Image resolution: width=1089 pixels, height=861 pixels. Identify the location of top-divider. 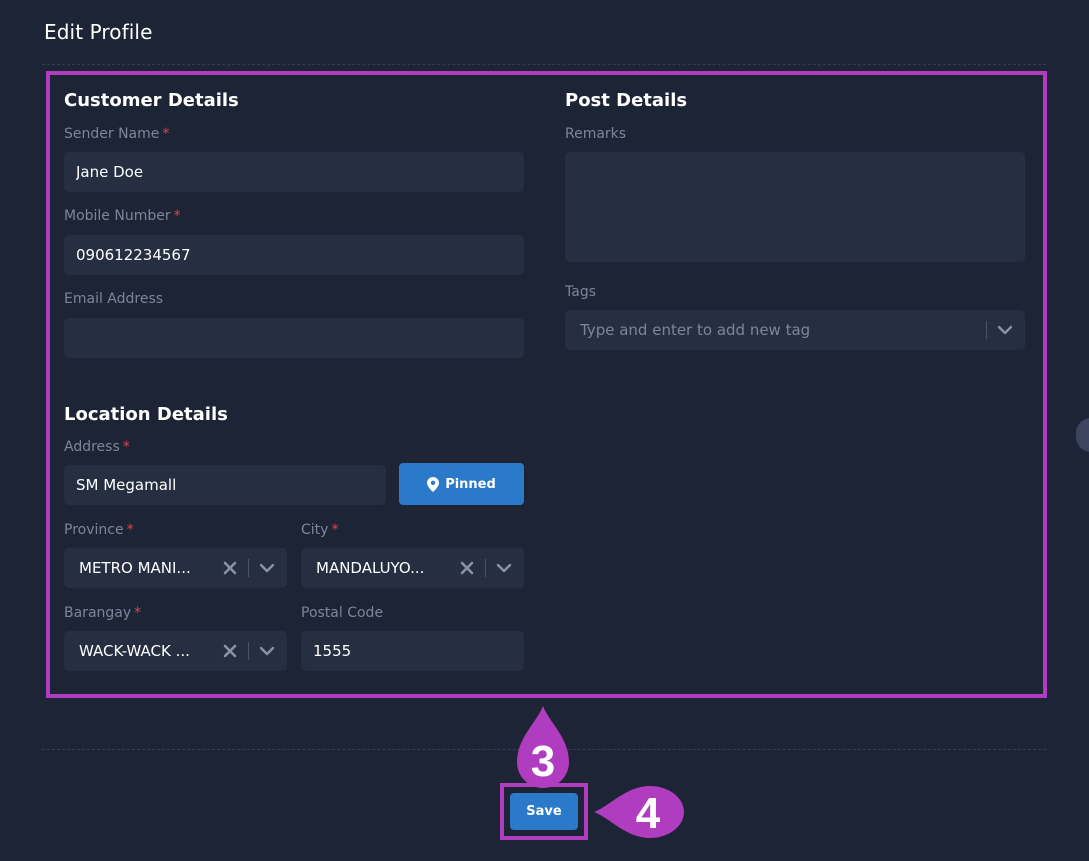
(544, 64).